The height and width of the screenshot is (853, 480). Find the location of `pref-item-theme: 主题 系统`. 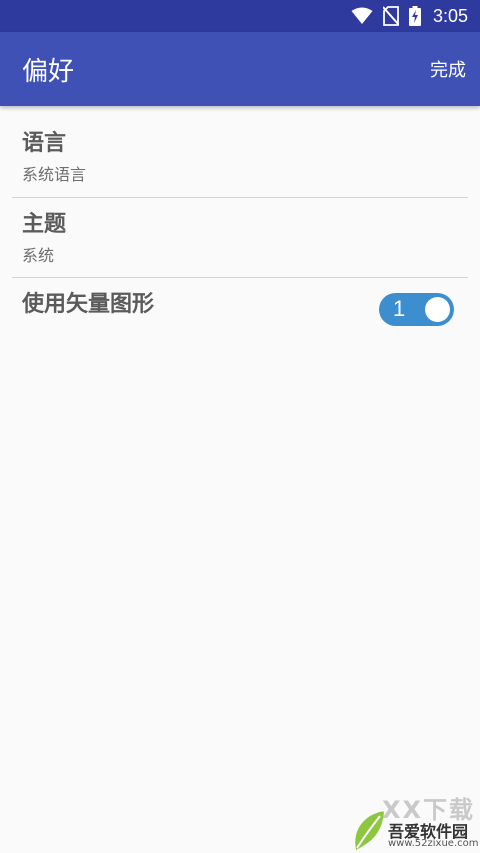

pref-item-theme: 主题 系统 is located at coordinates (240, 237).